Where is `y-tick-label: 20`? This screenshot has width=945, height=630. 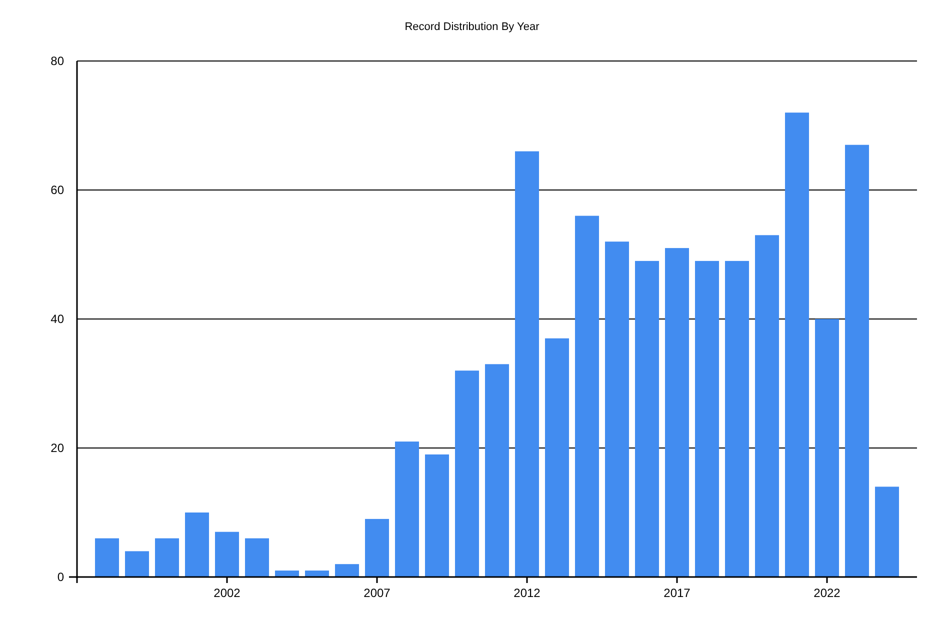
y-tick-label: 20 is located at coordinates (57, 448).